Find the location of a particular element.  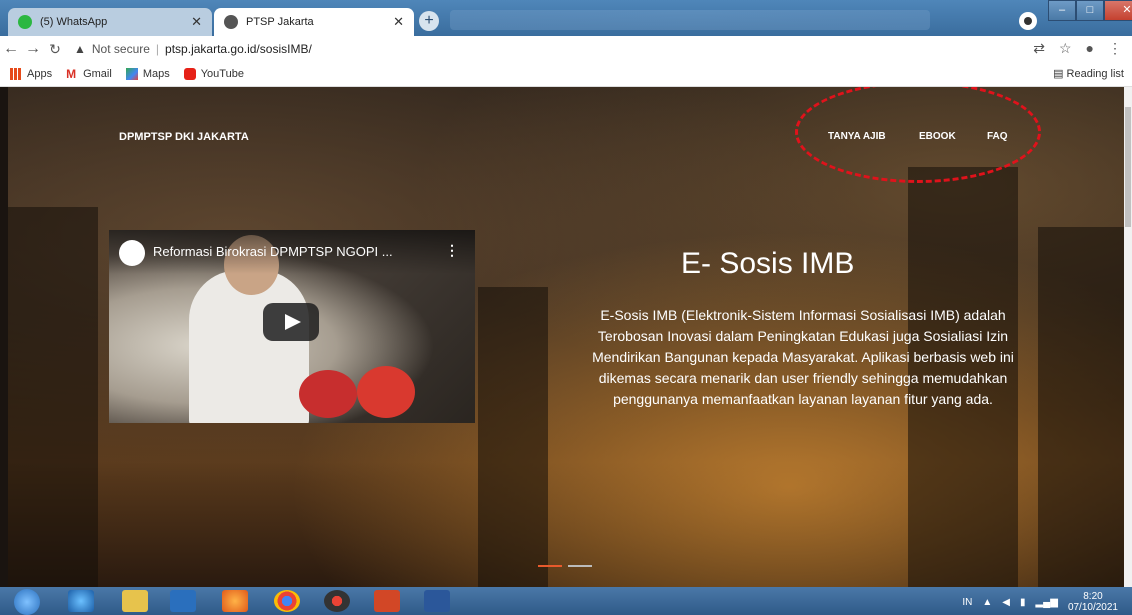

clock: 8:20 07/10/2021 is located at coordinates (1093, 602).